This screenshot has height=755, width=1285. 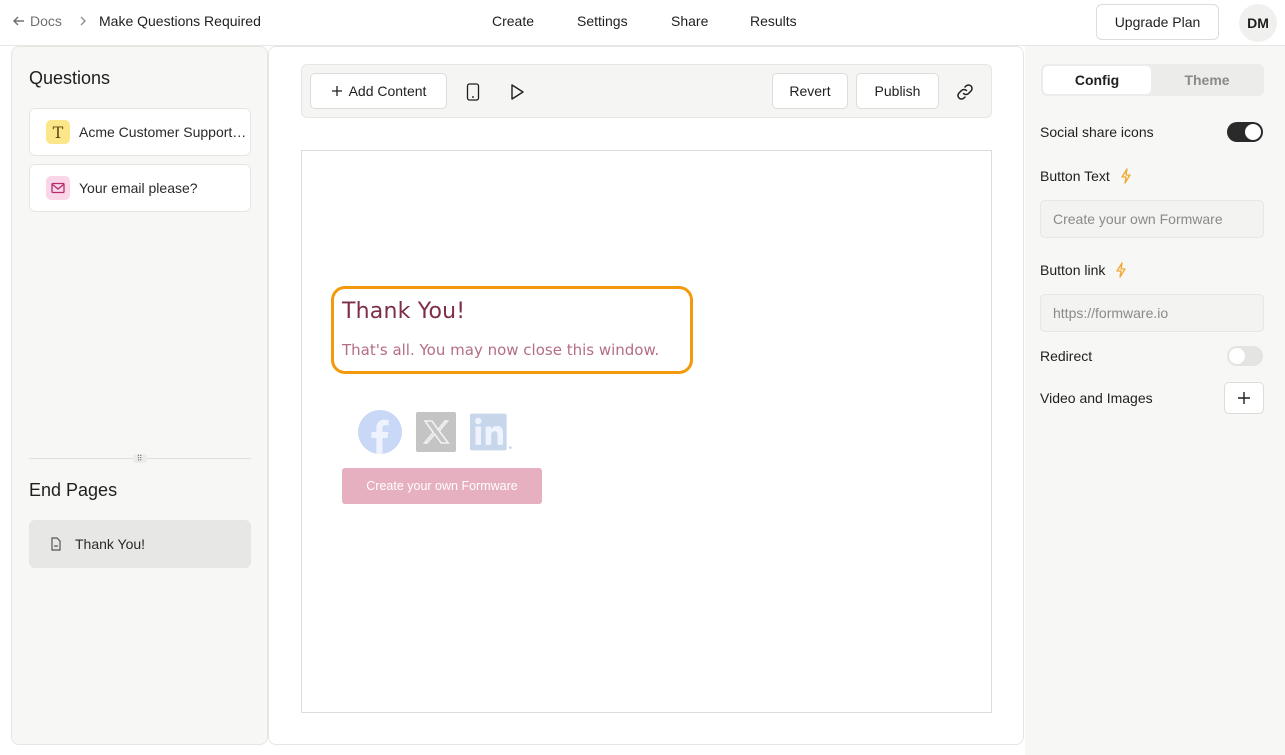 What do you see at coordinates (164, 132) in the screenshot?
I see `question-label: Acme Customer Support Survey` at bounding box center [164, 132].